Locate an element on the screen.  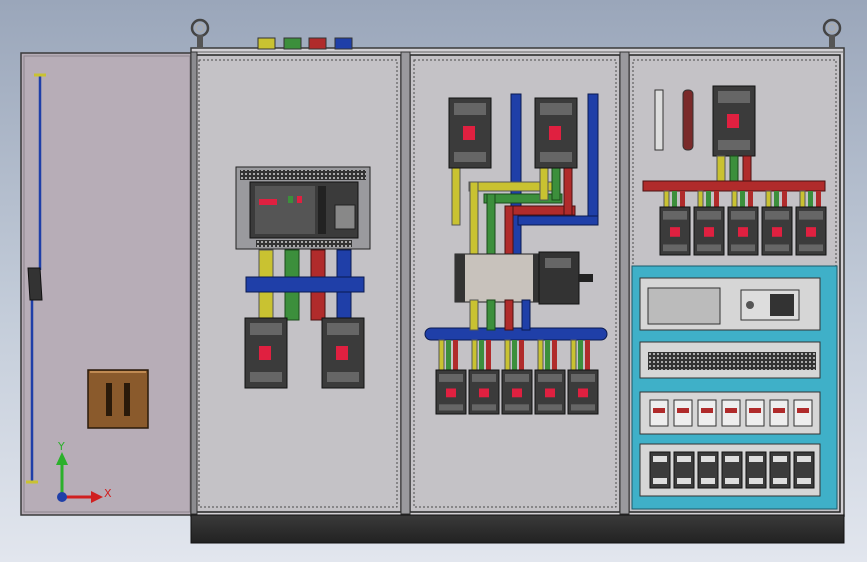
transfer-switch is located at coordinates (523, 278).